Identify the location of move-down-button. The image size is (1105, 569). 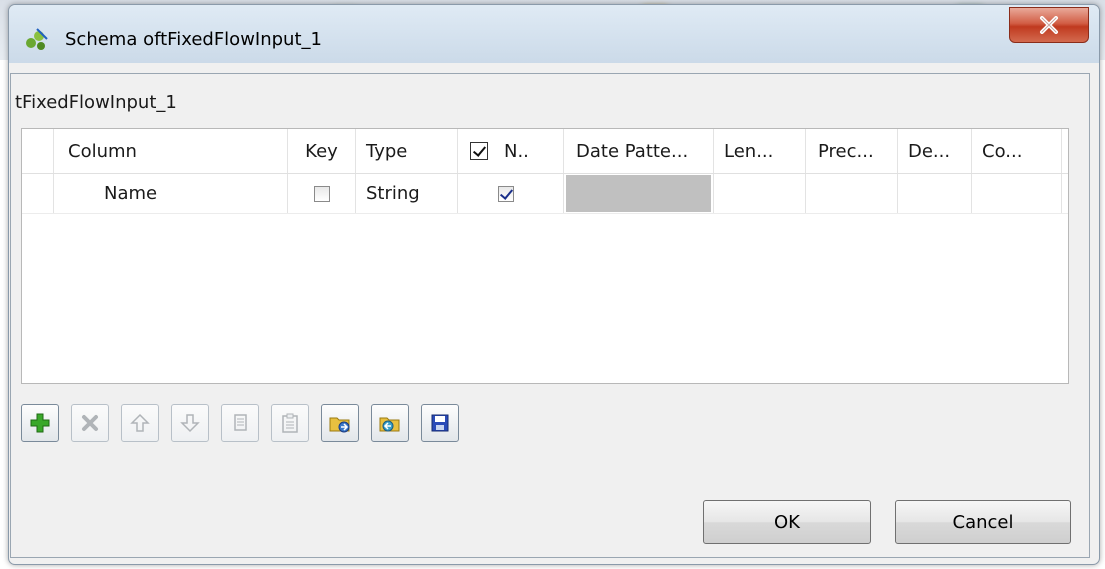
(190, 423).